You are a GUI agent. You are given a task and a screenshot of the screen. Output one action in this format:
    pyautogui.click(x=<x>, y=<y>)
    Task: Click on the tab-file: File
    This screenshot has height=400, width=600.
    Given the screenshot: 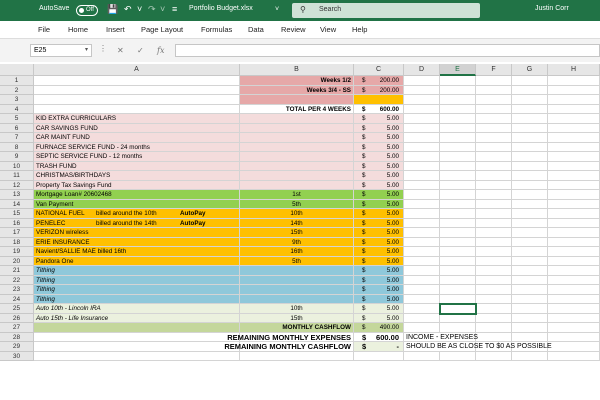 What is the action you would take?
    pyautogui.click(x=44, y=29)
    